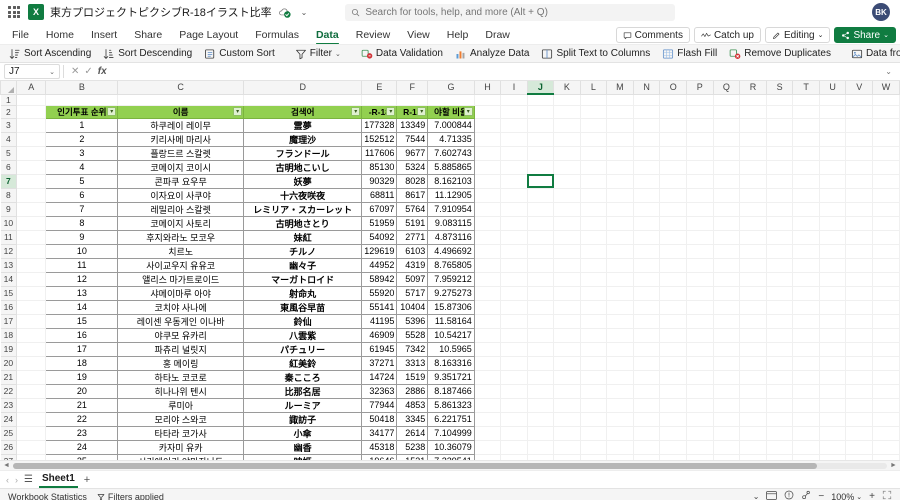 Image resolution: width=900 pixels, height=500 pixels. I want to click on cell-A17, so click(31, 321).